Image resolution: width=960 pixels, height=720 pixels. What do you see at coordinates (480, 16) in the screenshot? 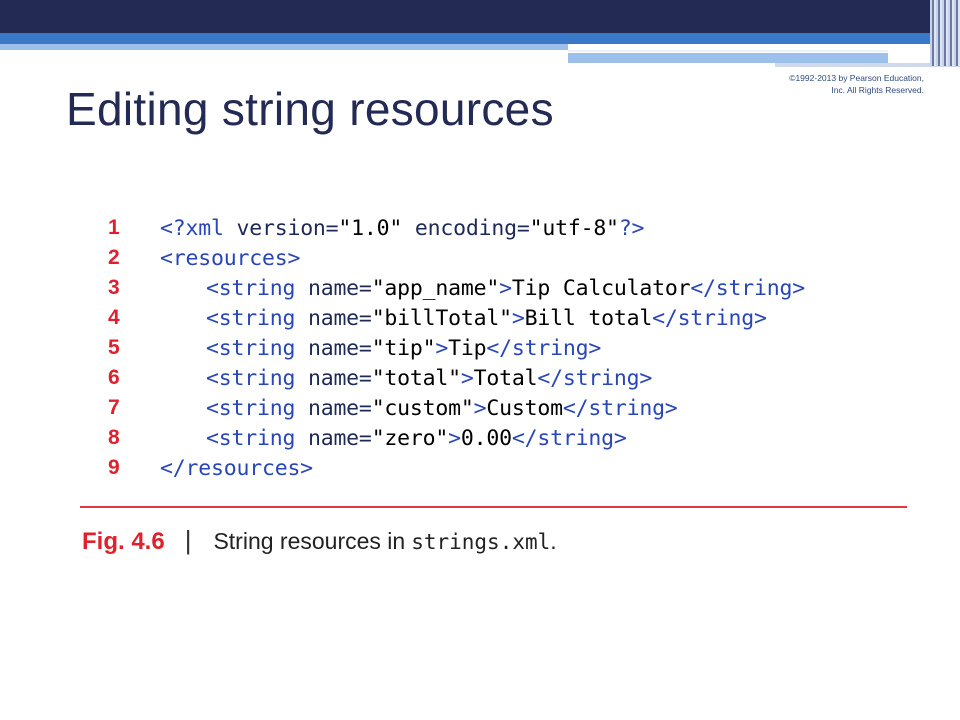
I see `header-navy-bar` at bounding box center [480, 16].